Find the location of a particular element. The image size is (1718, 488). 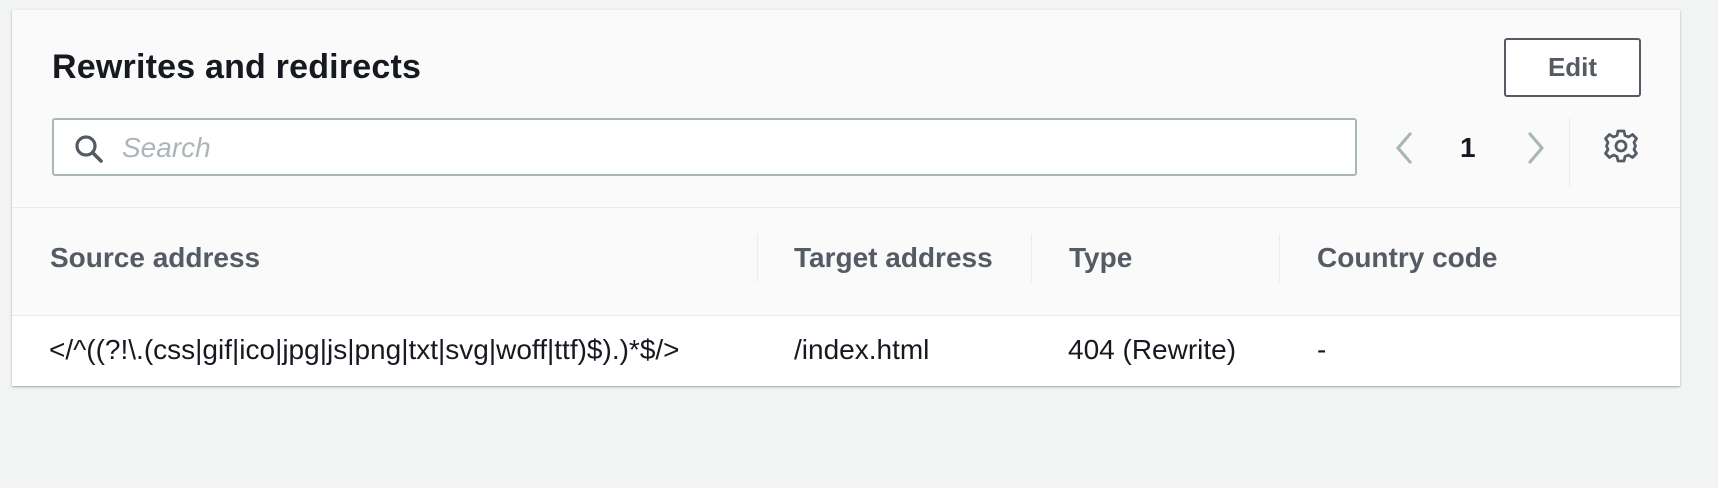

column-header-type: Type is located at coordinates (1100, 258).